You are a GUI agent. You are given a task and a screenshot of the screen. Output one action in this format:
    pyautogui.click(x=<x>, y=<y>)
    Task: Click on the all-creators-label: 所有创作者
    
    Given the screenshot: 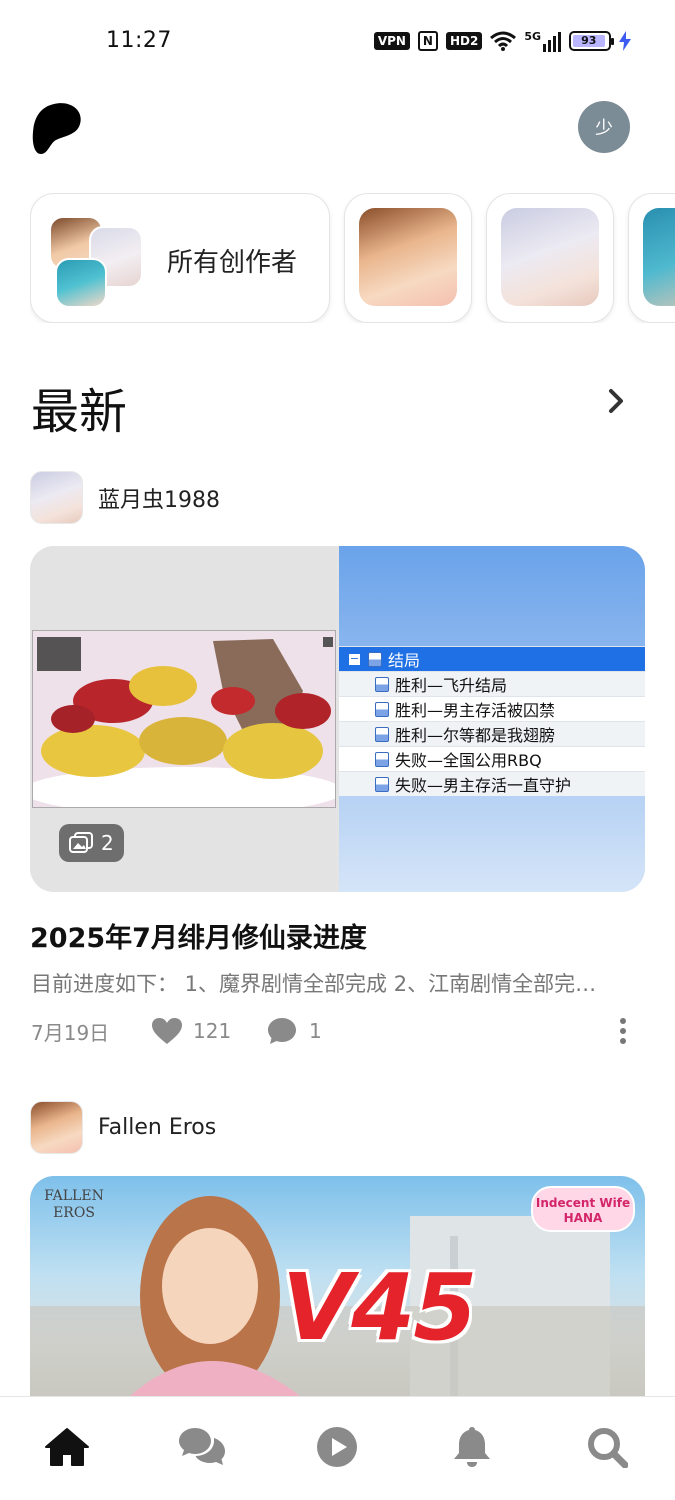 What is the action you would take?
    pyautogui.click(x=232, y=263)
    